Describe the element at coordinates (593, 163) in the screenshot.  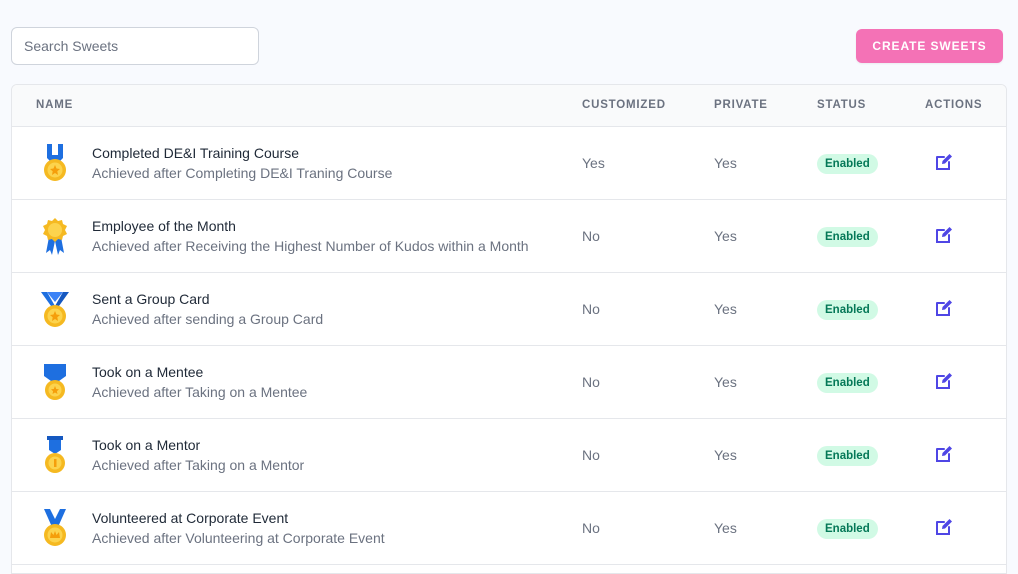
I see `customized-value: Yes` at that location.